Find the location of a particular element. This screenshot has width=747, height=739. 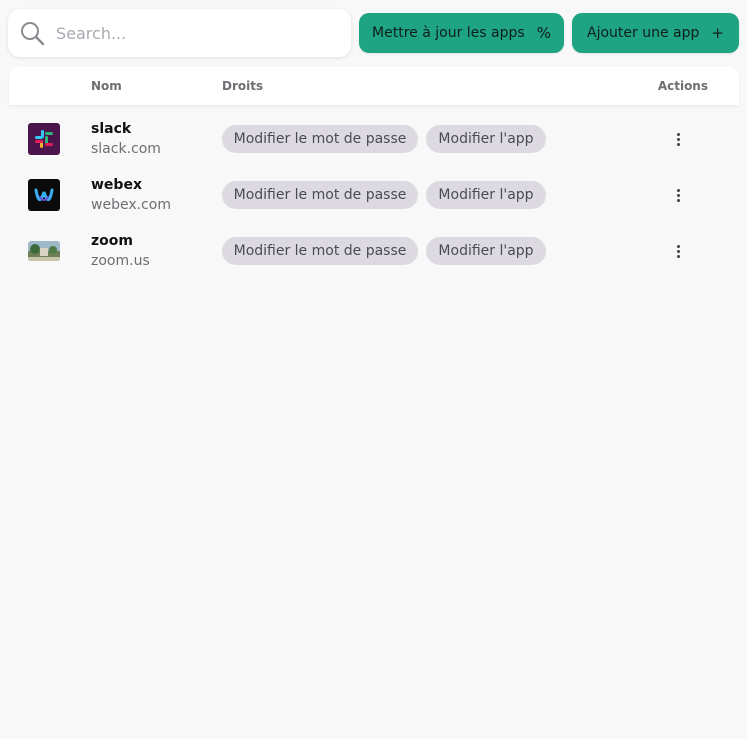

column-header-actions: Actions is located at coordinates (682, 86).